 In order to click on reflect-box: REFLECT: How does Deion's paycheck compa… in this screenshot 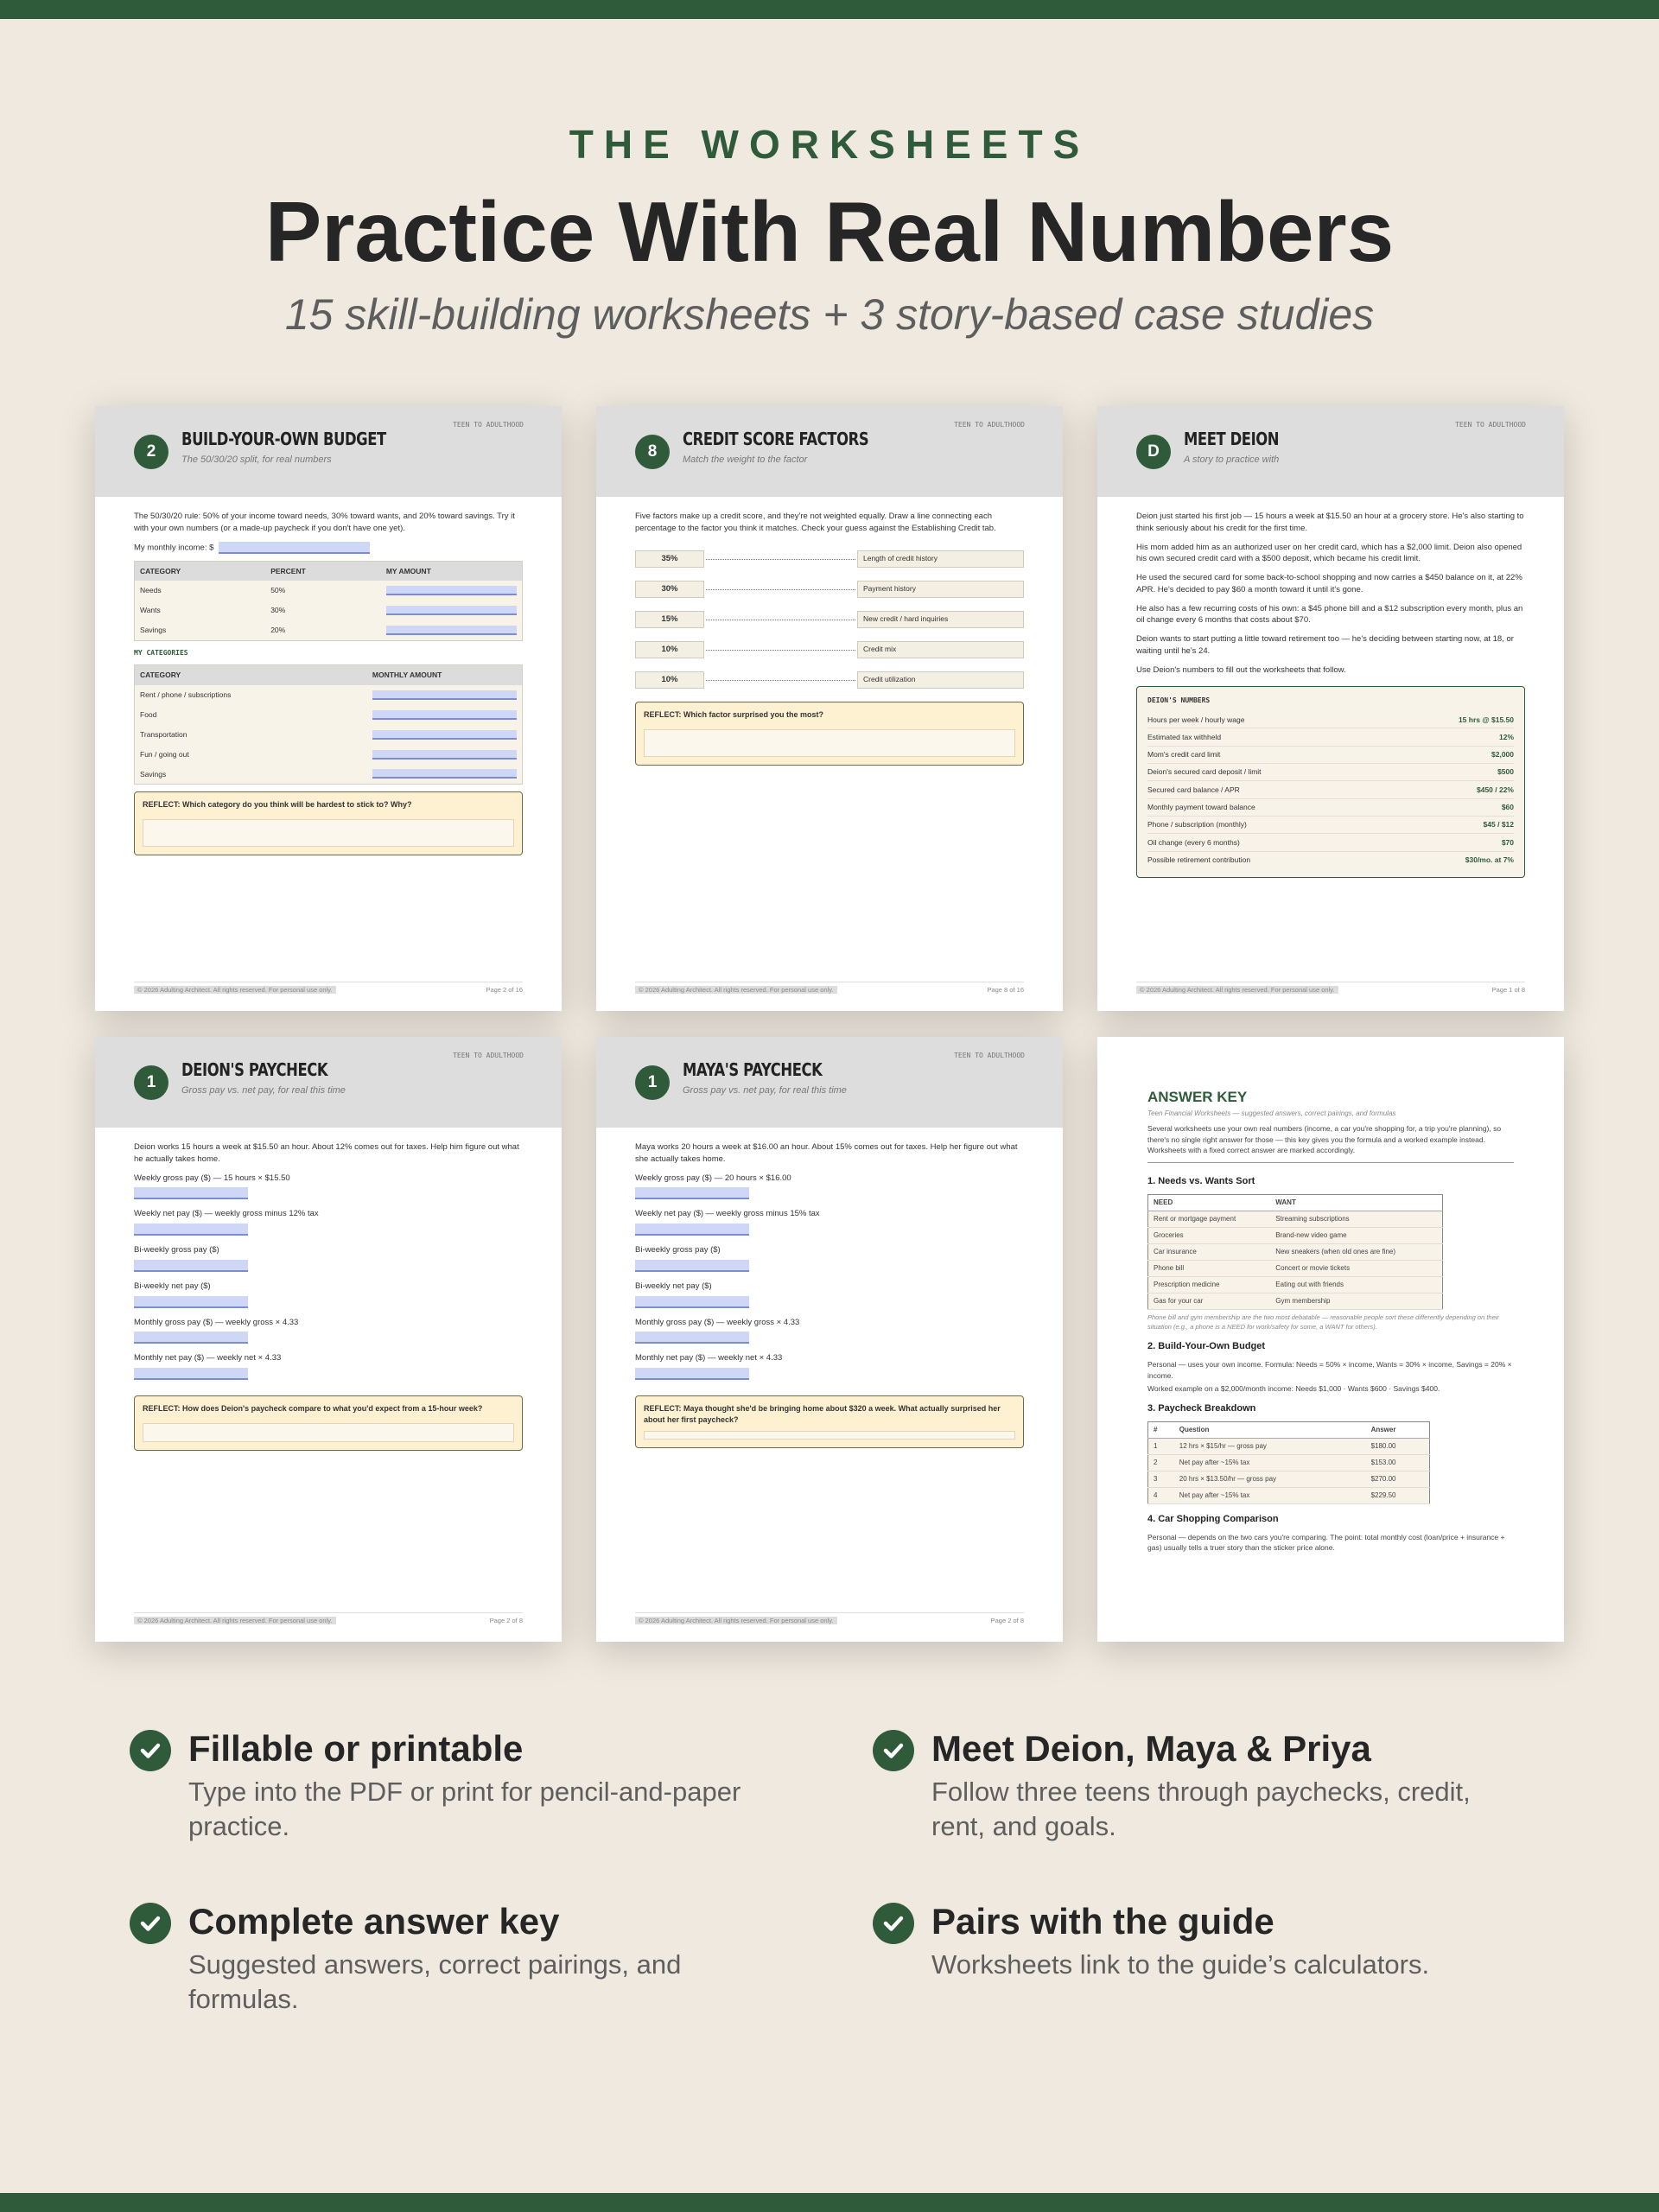, I will do `click(328, 1423)`.